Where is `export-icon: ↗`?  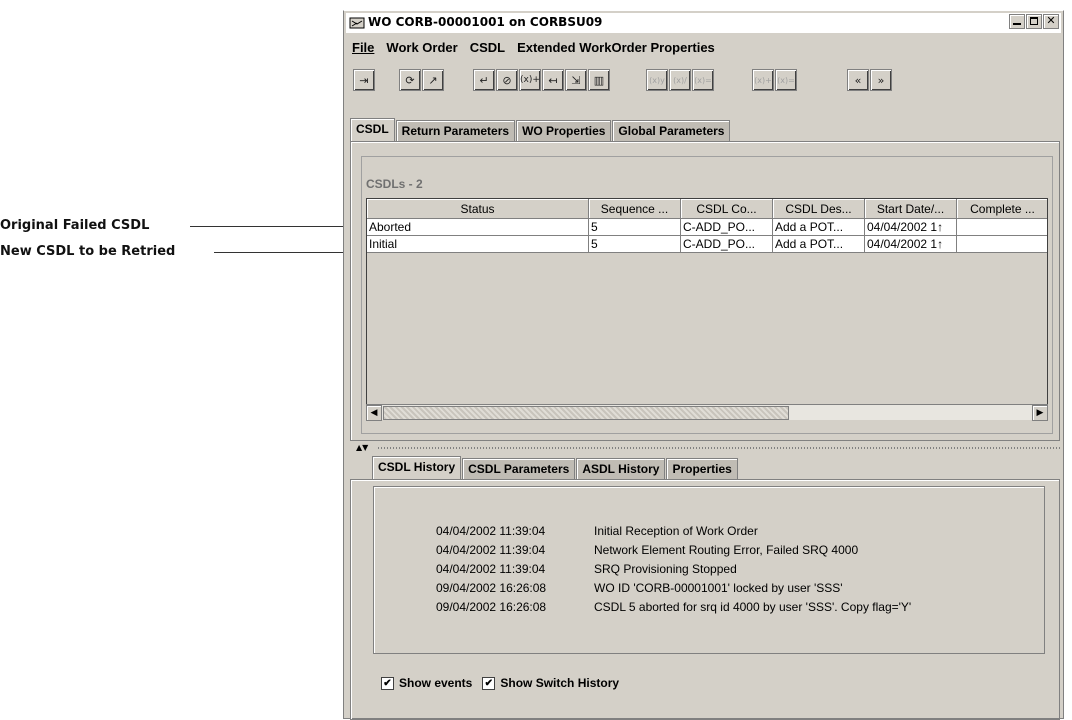
export-icon: ↗ is located at coordinates (433, 80).